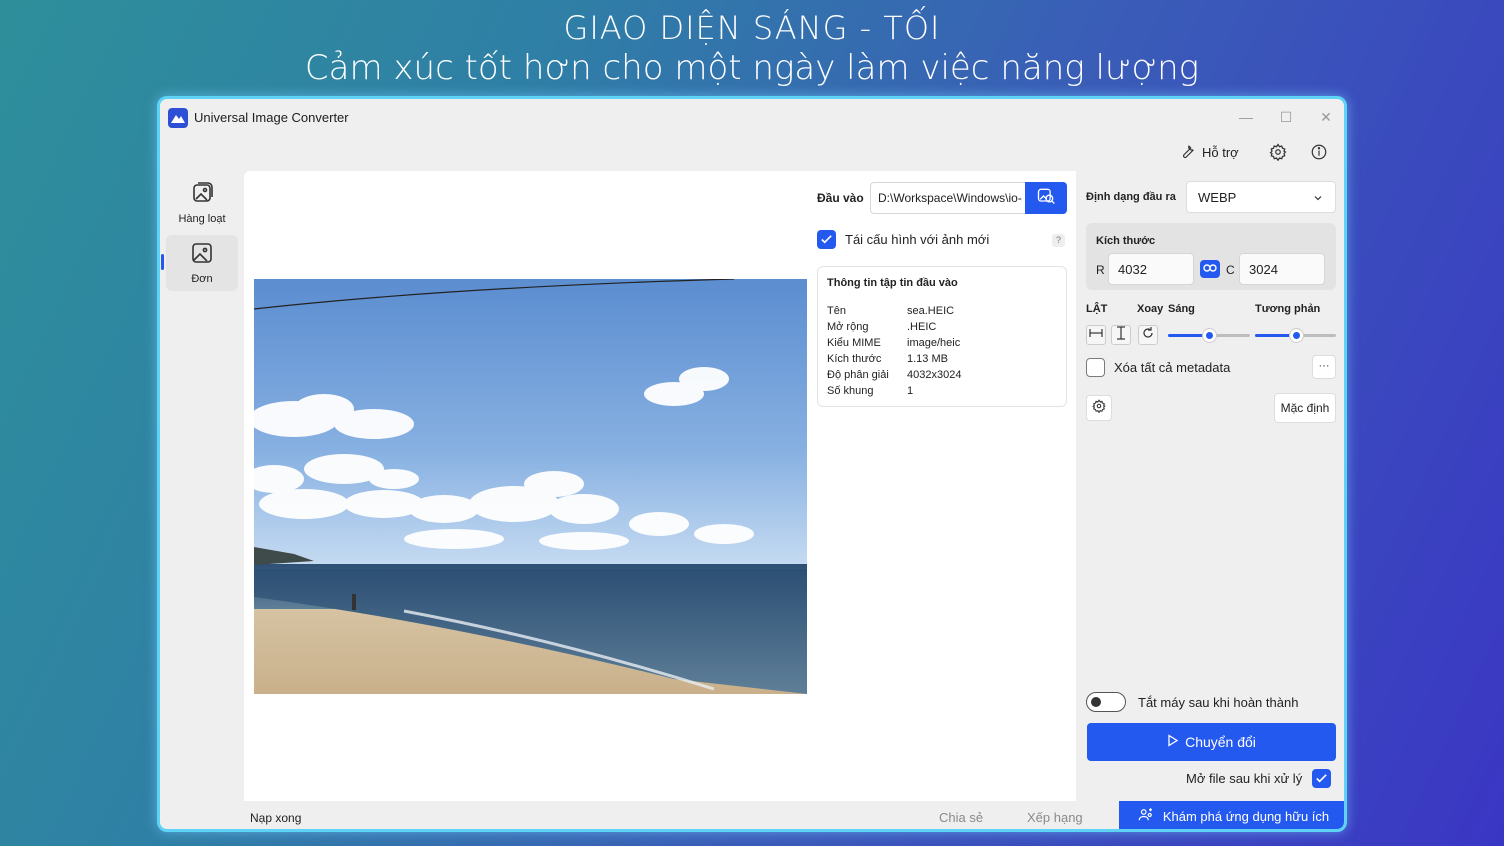  I want to click on rate-link: Xếp hạng, so click(1055, 817).